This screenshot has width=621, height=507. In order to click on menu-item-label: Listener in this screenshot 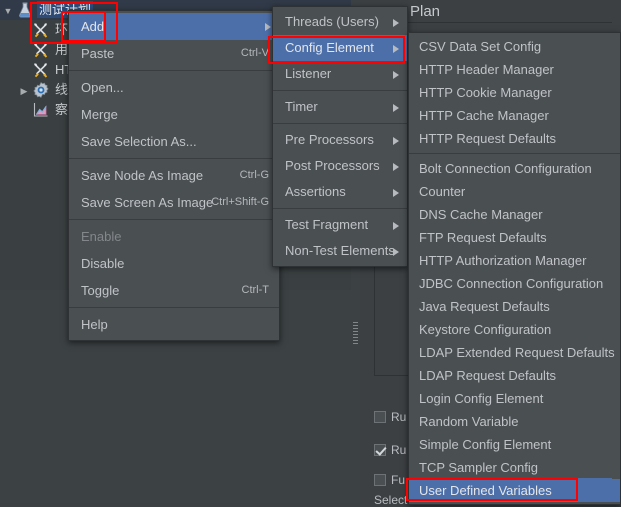, I will do `click(308, 73)`.